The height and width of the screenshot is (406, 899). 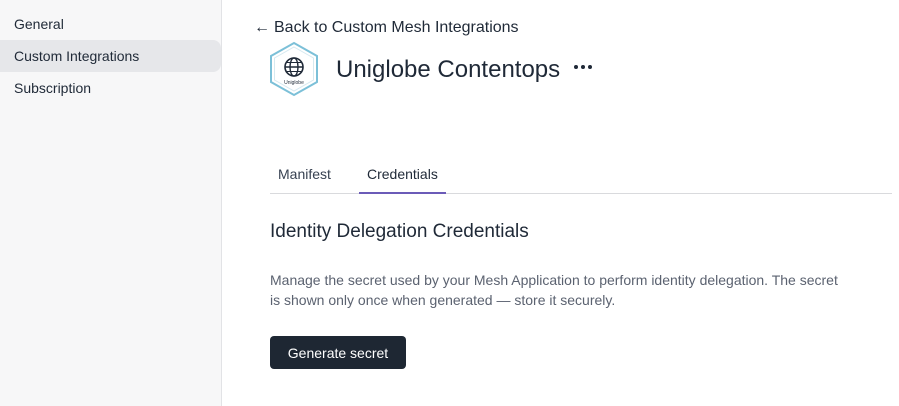 I want to click on logo-wordmark: Uniglobe, so click(x=294, y=83).